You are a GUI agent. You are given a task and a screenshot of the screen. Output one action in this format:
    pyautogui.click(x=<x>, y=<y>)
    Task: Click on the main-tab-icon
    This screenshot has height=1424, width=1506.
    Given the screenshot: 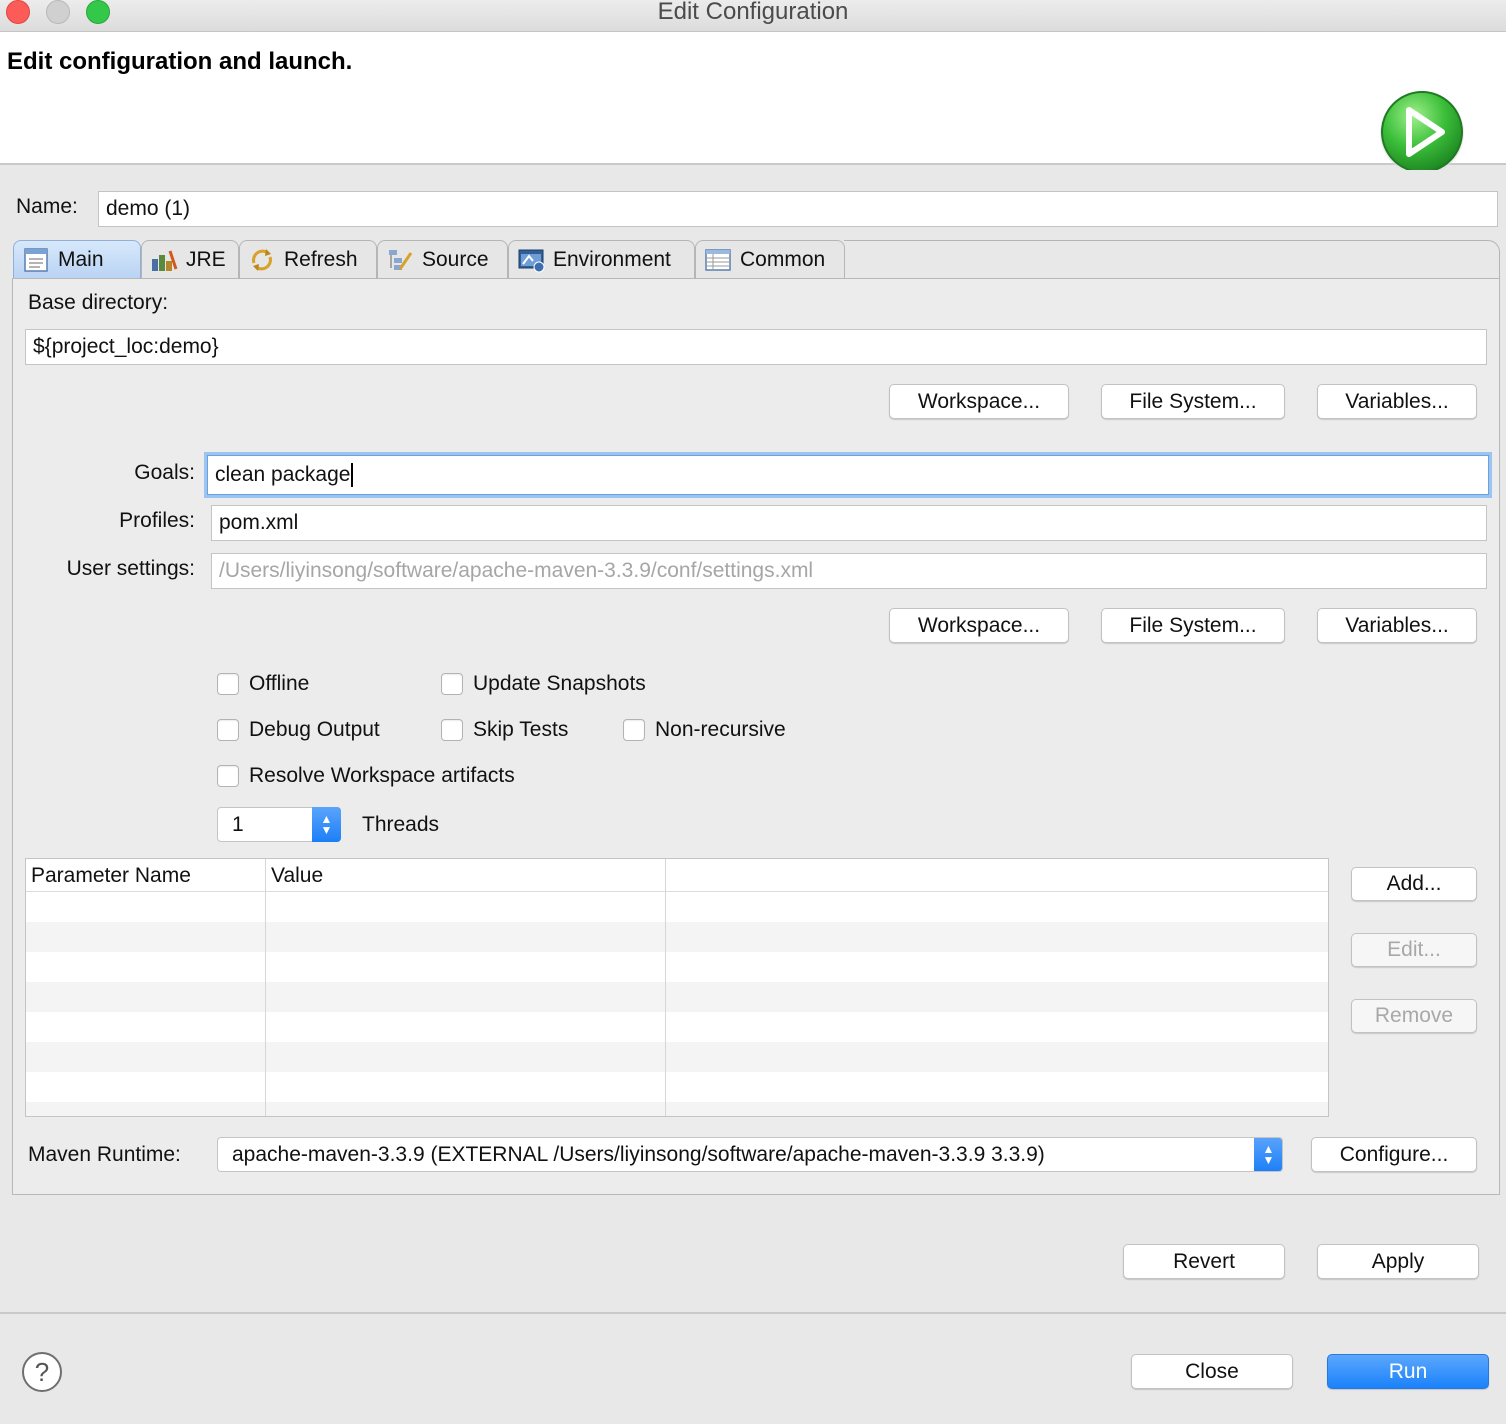 What is the action you would take?
    pyautogui.click(x=36, y=260)
    